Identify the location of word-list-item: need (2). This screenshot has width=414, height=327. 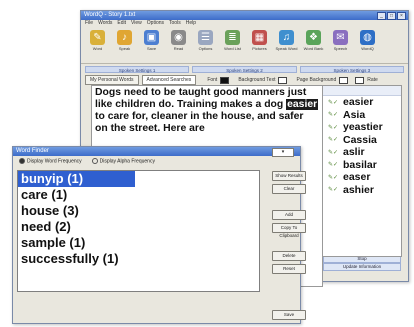
(138, 227).